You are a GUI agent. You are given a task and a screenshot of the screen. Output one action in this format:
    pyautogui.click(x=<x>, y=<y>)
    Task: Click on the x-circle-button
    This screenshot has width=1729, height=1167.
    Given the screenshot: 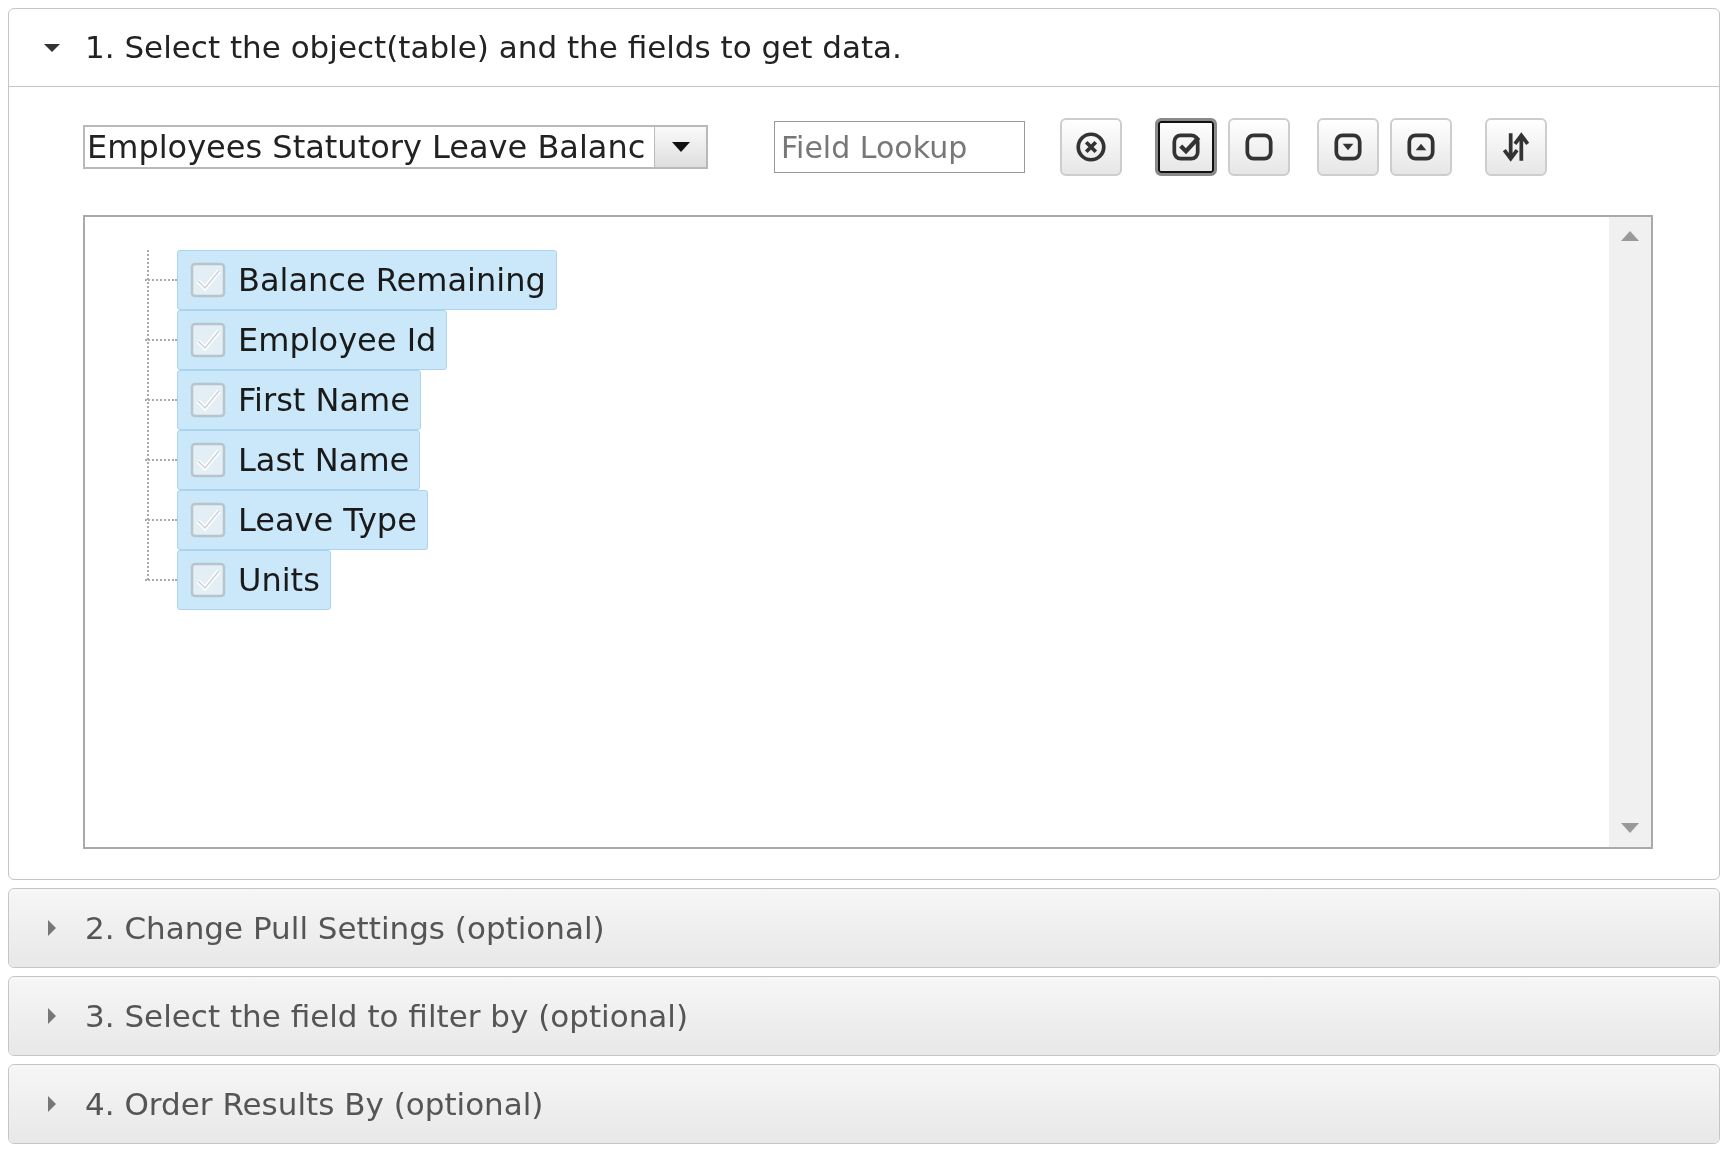 What is the action you would take?
    pyautogui.click(x=1091, y=147)
    